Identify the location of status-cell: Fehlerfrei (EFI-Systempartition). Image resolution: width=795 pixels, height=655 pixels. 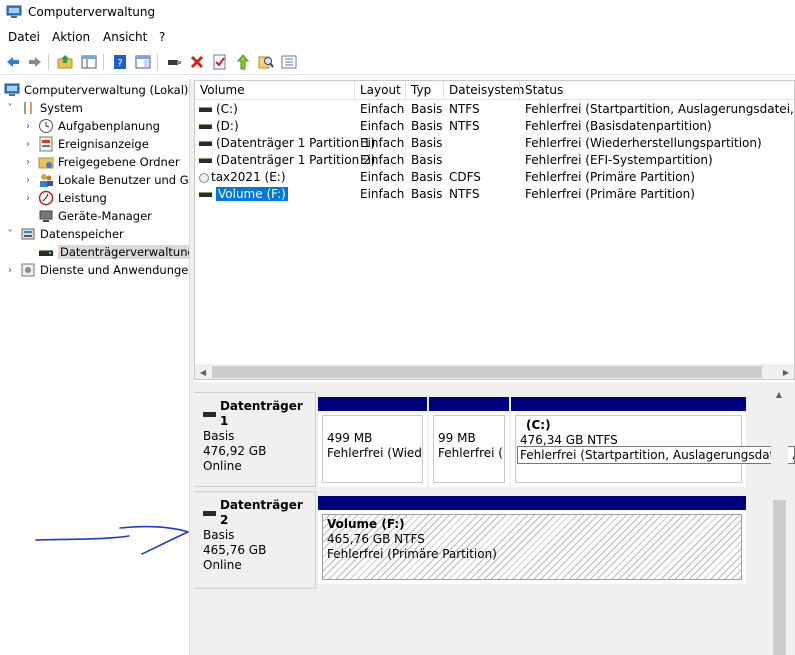
(619, 160).